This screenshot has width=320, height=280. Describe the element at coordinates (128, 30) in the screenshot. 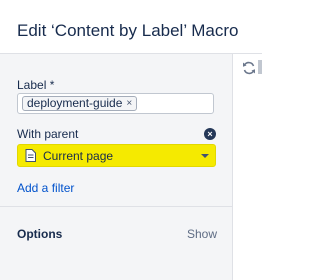

I see `dialog-title: Edit ‘Content by Label’ Macro` at that location.